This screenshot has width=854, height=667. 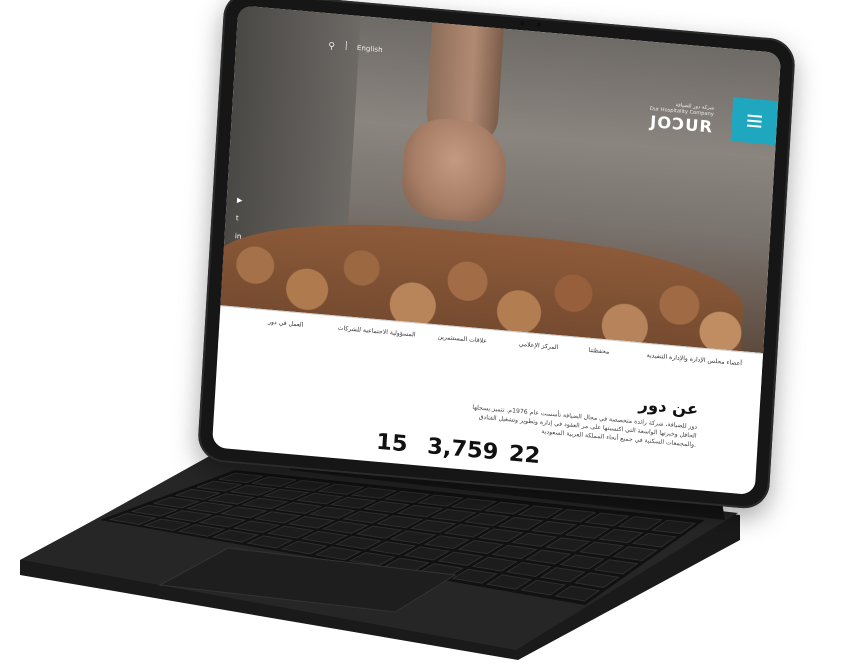 I want to click on twitter-icon: t, so click(x=239, y=218).